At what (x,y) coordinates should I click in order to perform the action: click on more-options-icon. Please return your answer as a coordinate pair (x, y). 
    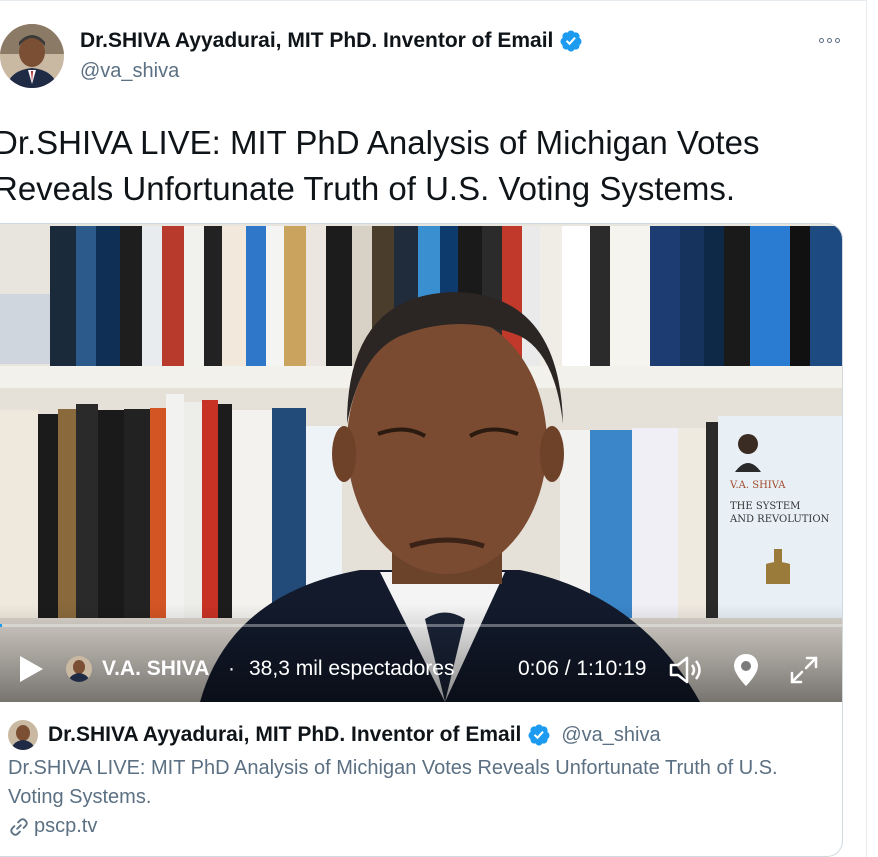
    Looking at the image, I should click on (829, 40).